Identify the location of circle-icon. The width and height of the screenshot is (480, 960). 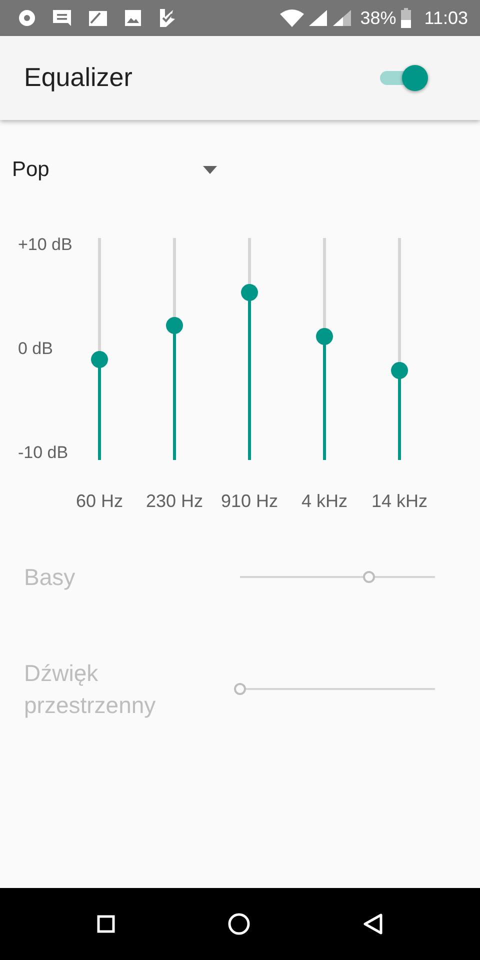
(239, 923).